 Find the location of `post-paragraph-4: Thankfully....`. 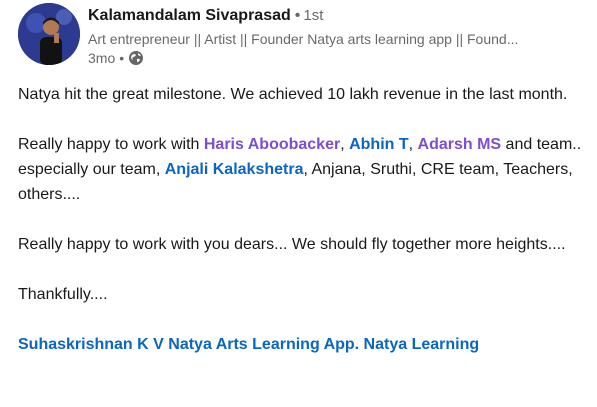

post-paragraph-4: Thankfully.... is located at coordinates (302, 294).